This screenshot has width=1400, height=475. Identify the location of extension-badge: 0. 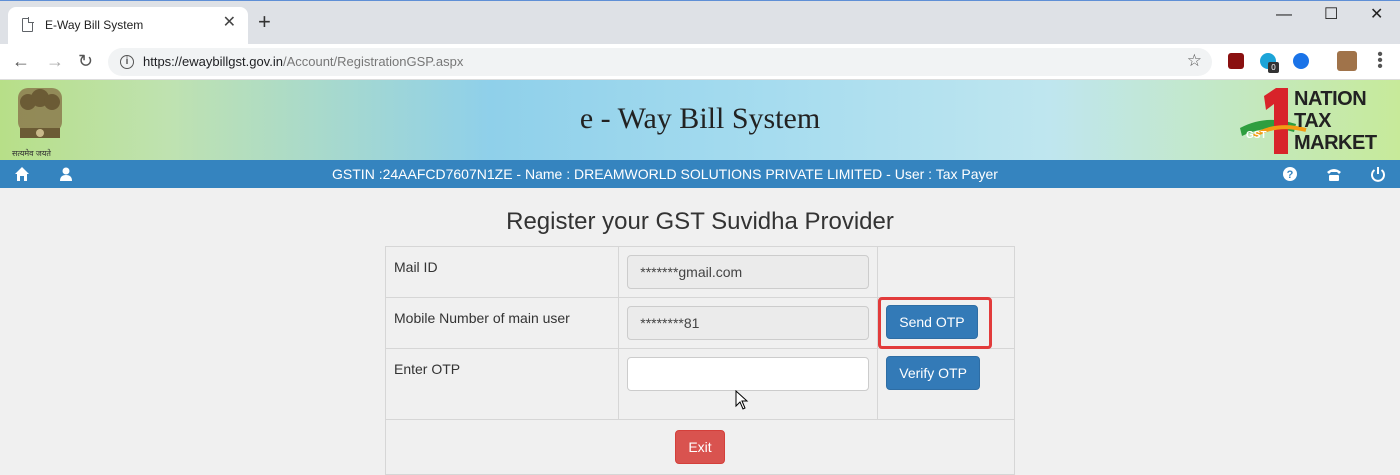
(1273, 67).